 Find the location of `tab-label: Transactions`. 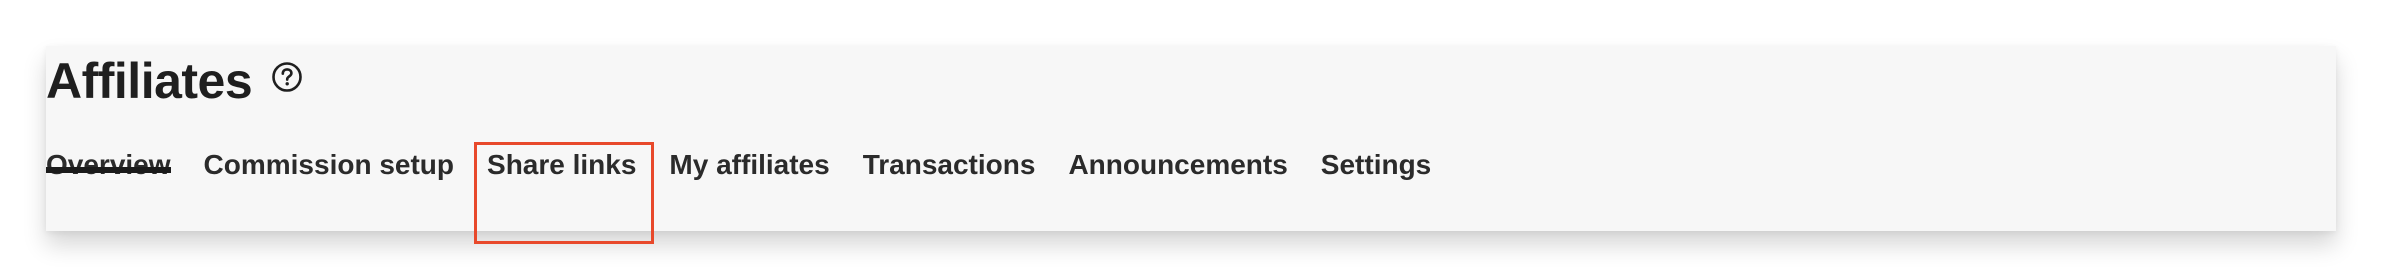

tab-label: Transactions is located at coordinates (949, 164).